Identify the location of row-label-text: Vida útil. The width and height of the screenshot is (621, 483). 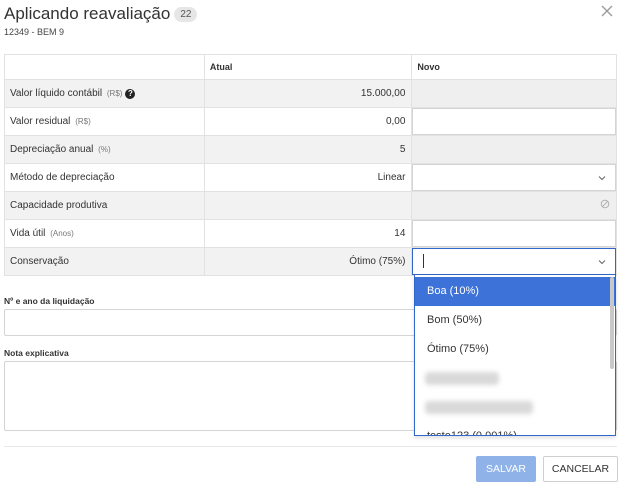
(28, 233).